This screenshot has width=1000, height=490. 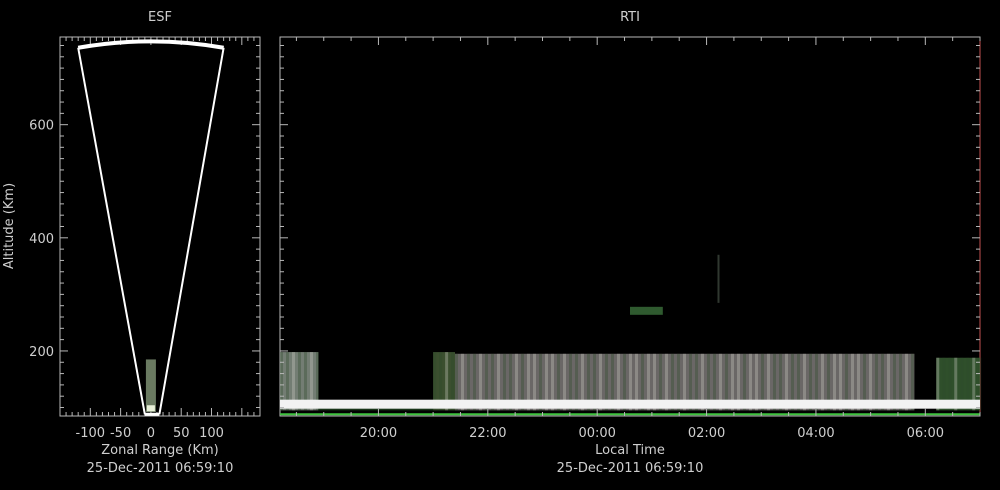 What do you see at coordinates (706, 433) in the screenshot?
I see `rti-x-tick-label: 02:00` at bounding box center [706, 433].